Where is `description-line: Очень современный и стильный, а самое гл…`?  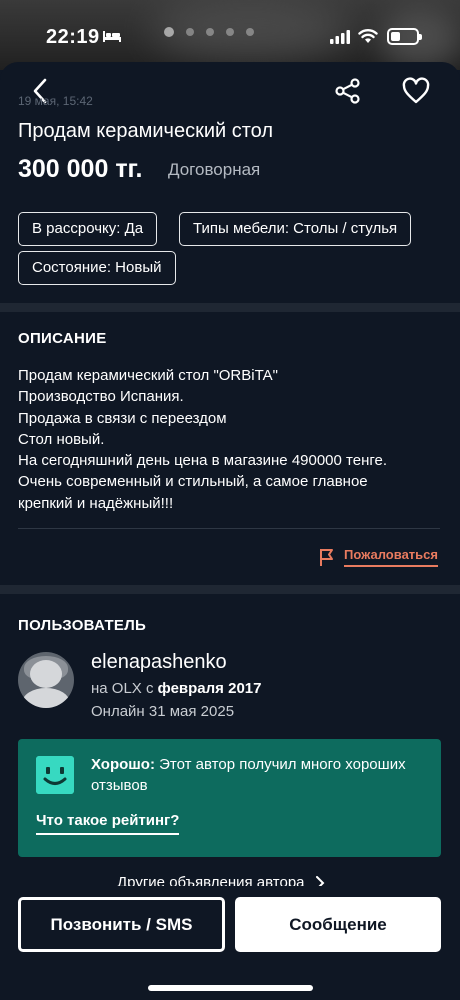 description-line: Очень современный и стильный, а самое гл… is located at coordinates (193, 482).